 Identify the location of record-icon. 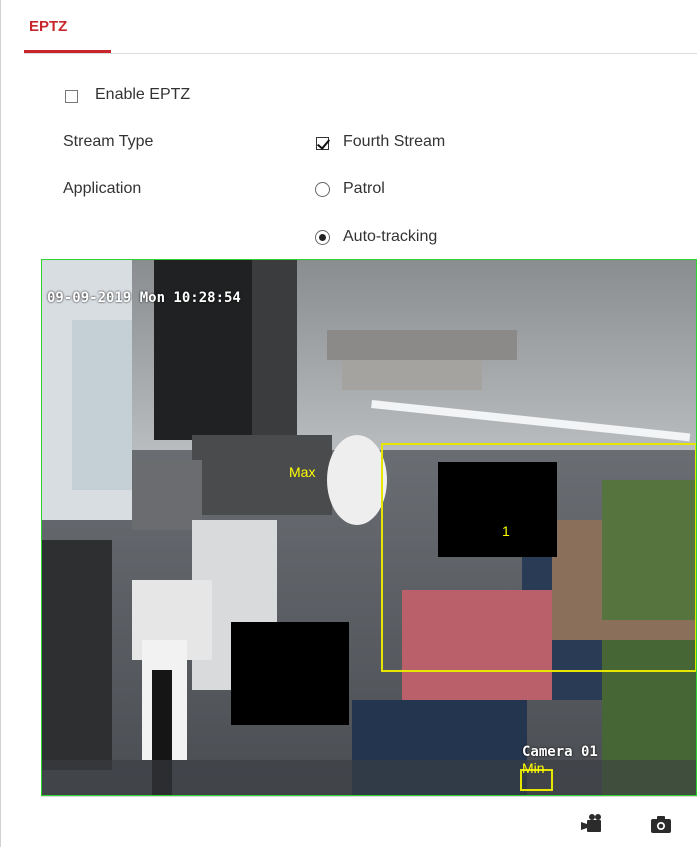
(592, 824).